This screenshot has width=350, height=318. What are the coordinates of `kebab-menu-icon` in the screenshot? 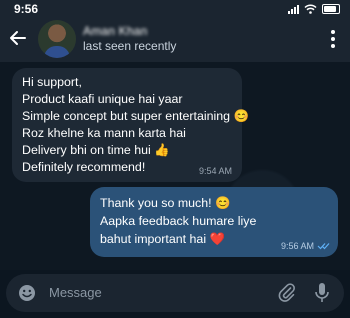 It's located at (333, 39).